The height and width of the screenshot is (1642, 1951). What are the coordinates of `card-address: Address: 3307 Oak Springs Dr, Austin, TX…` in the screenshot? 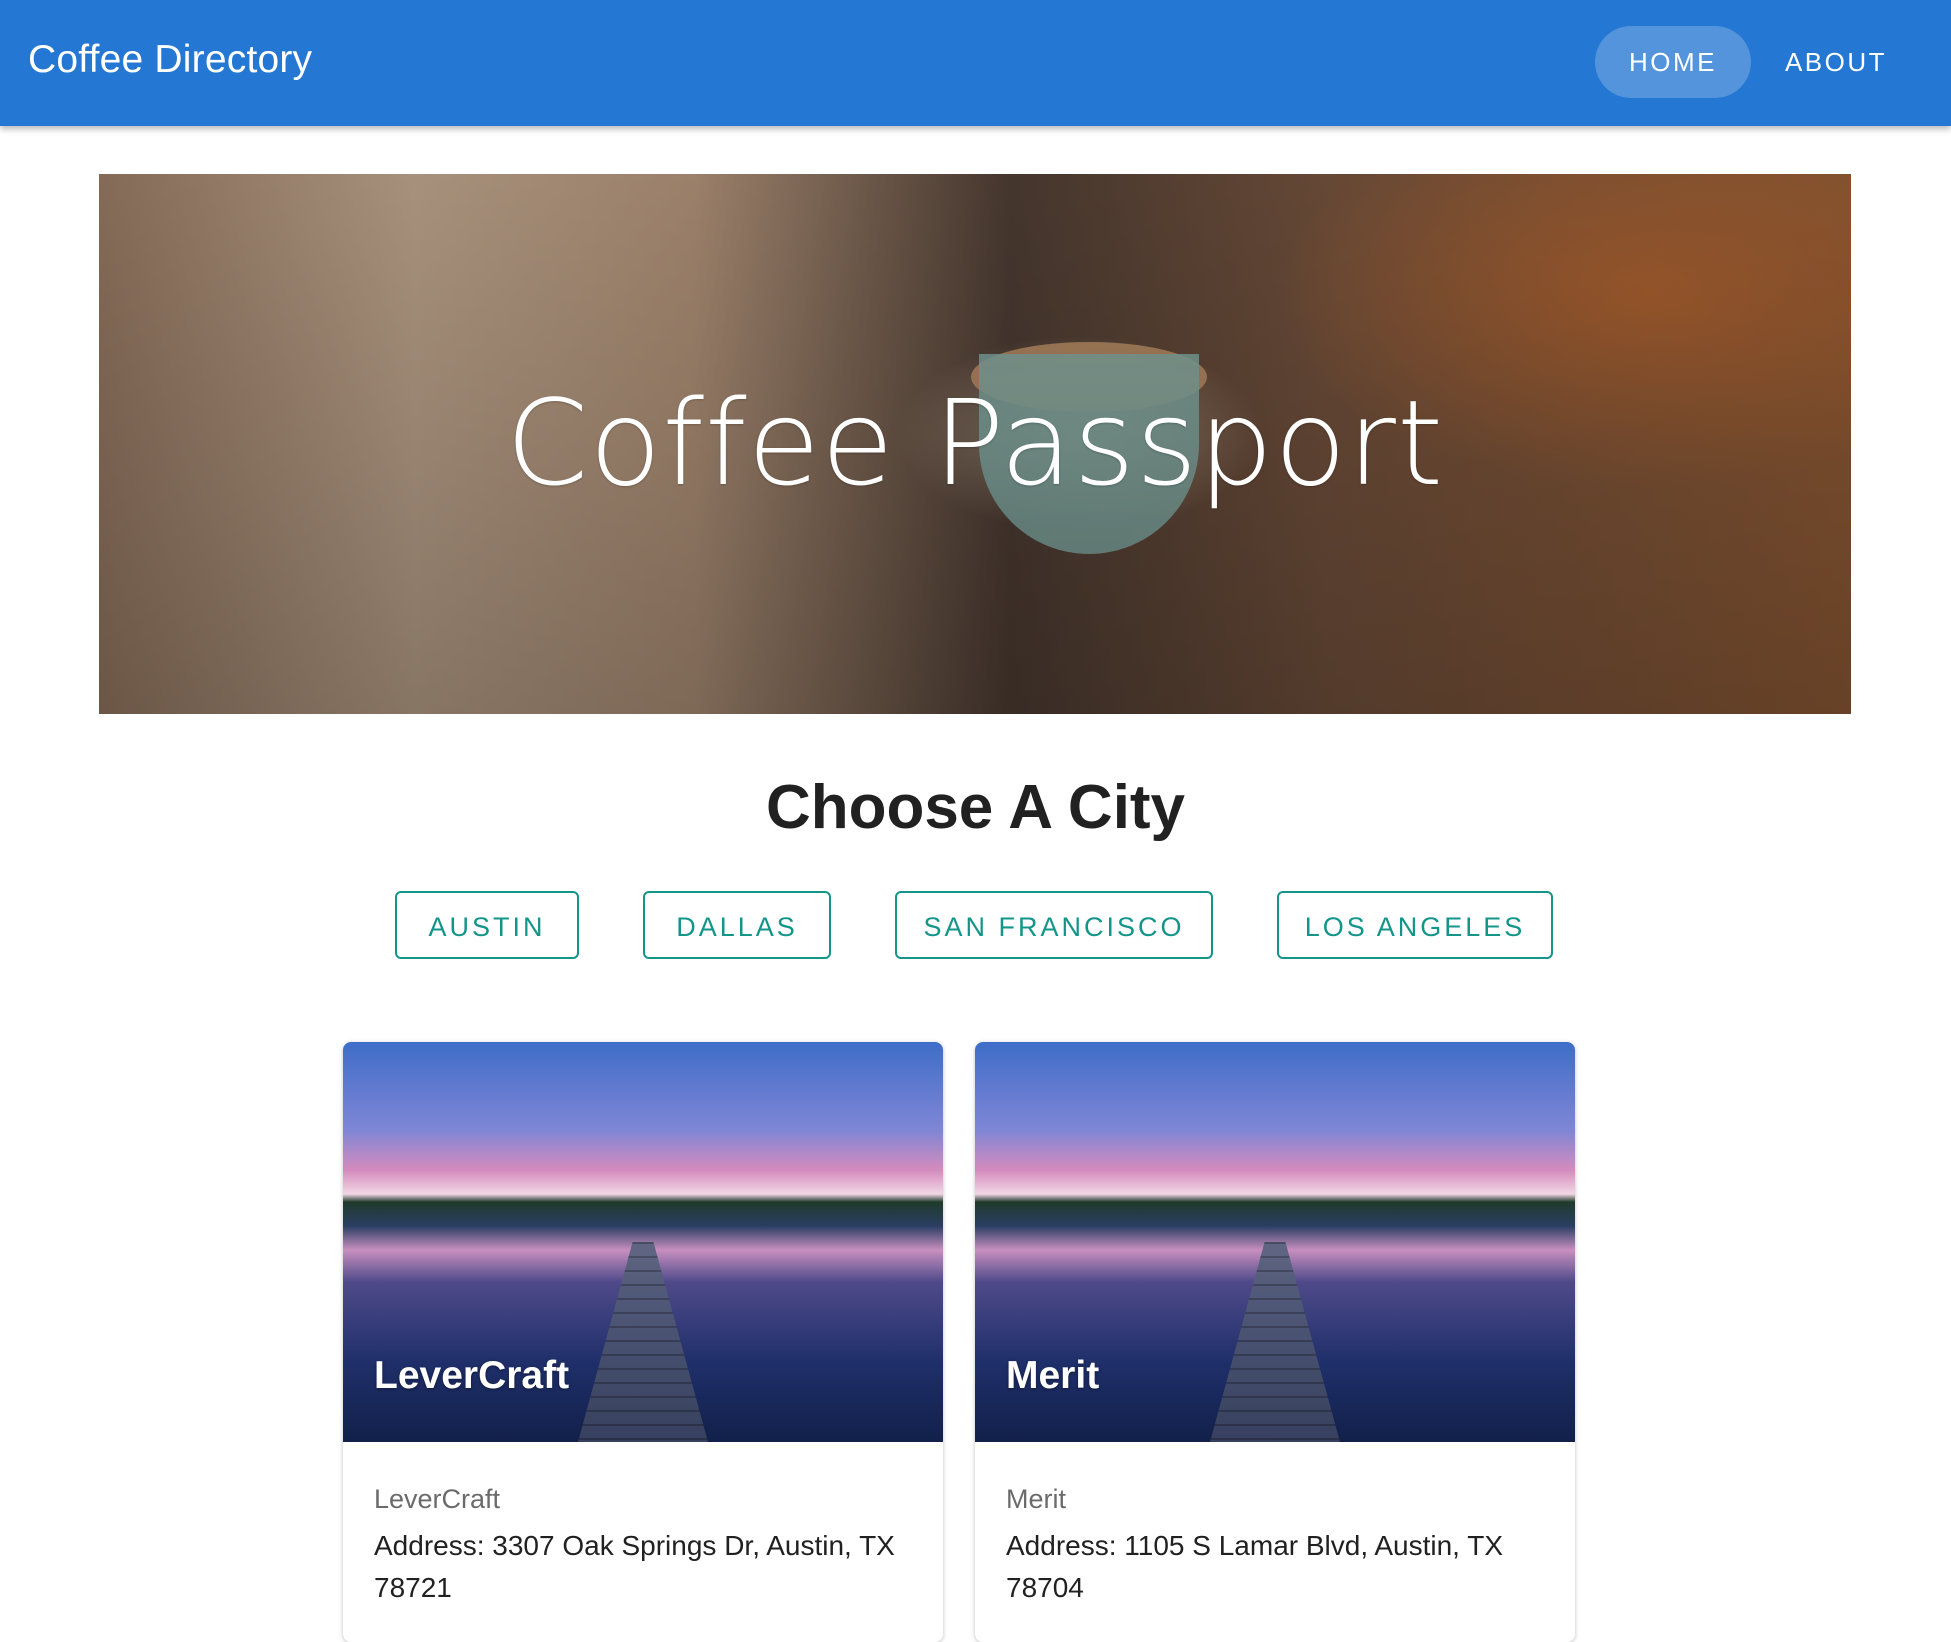 It's located at (634, 1566).